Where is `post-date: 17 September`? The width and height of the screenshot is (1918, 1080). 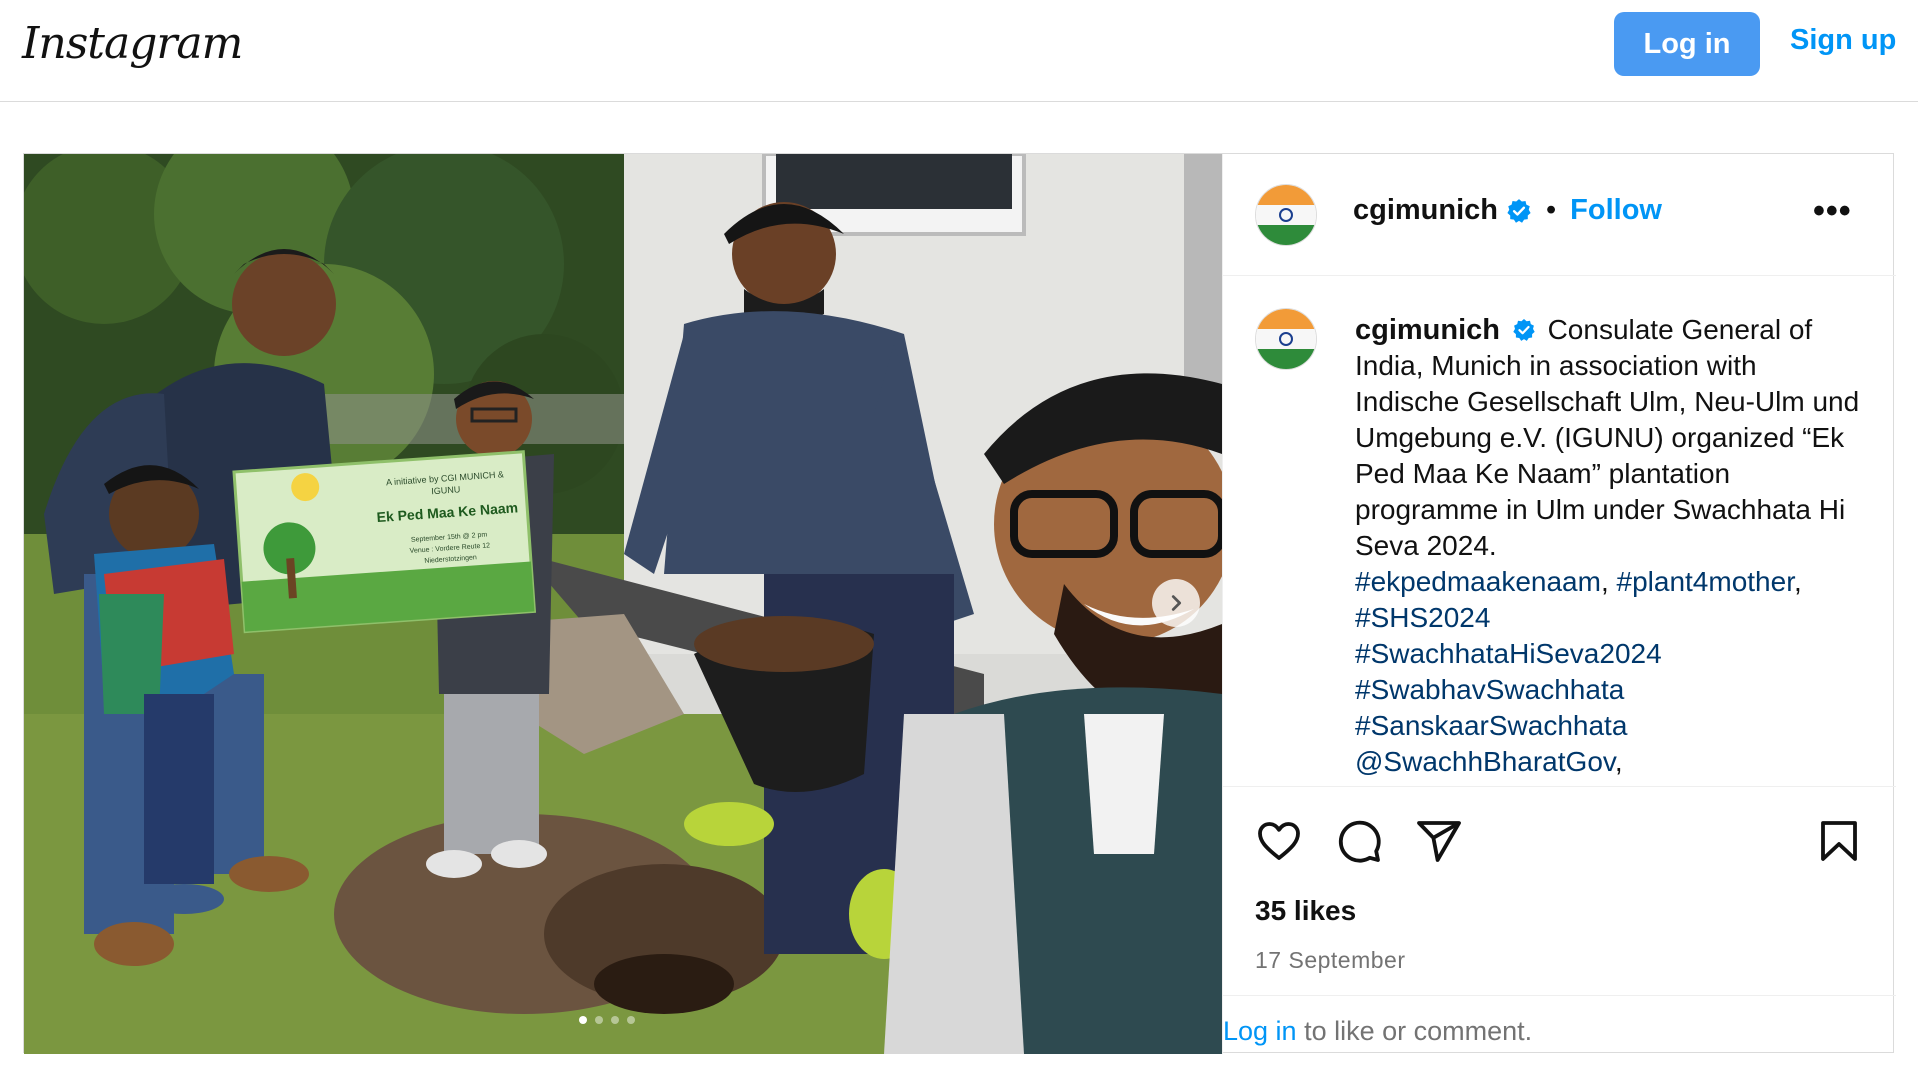
post-date: 17 September is located at coordinates (1330, 960).